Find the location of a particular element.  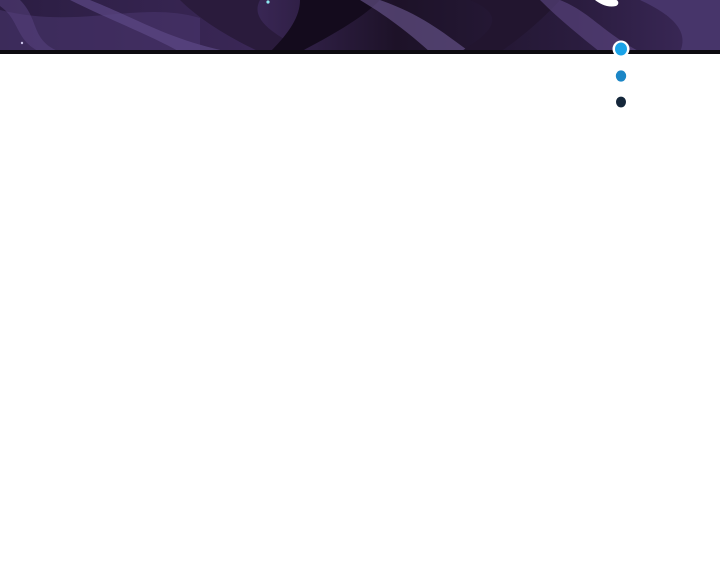

ellipsis-dots-icon is located at coordinates (622, 76).